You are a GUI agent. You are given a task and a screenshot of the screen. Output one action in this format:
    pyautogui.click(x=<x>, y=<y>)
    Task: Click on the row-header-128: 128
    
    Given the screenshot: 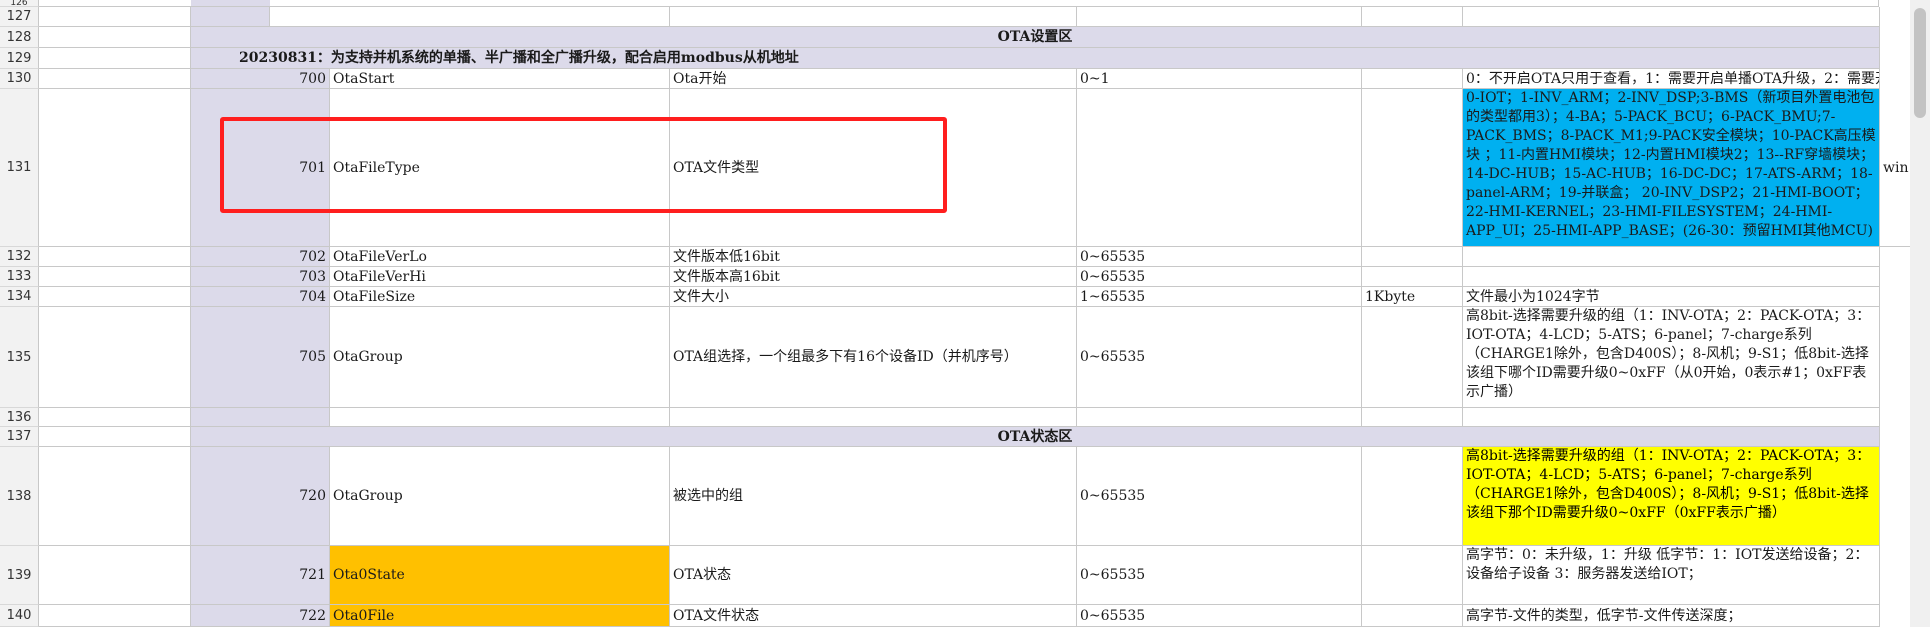 What is the action you would take?
    pyautogui.click(x=19, y=37)
    